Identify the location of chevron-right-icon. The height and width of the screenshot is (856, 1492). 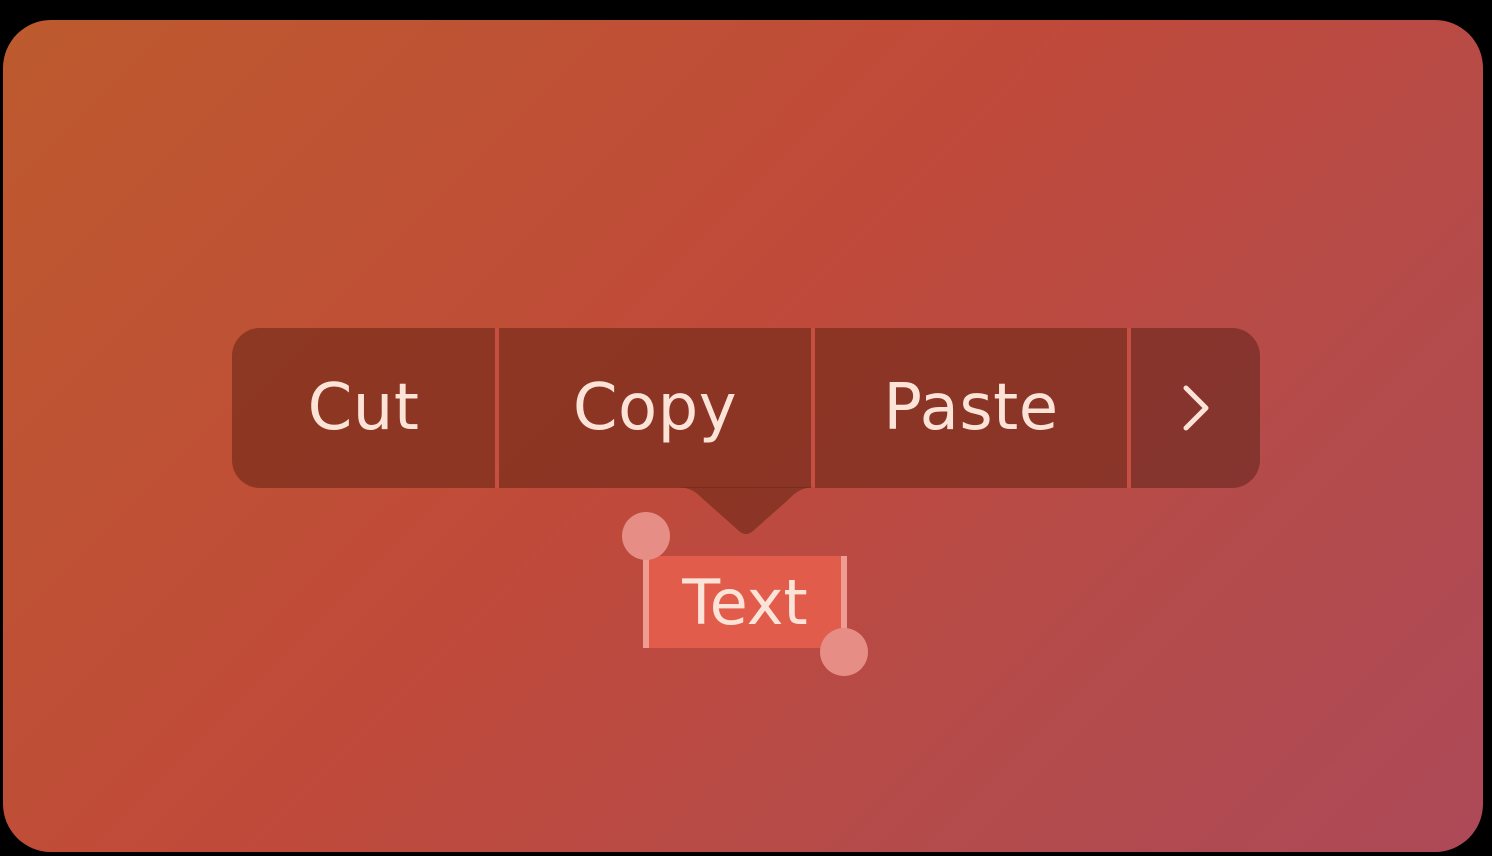
(1195, 408).